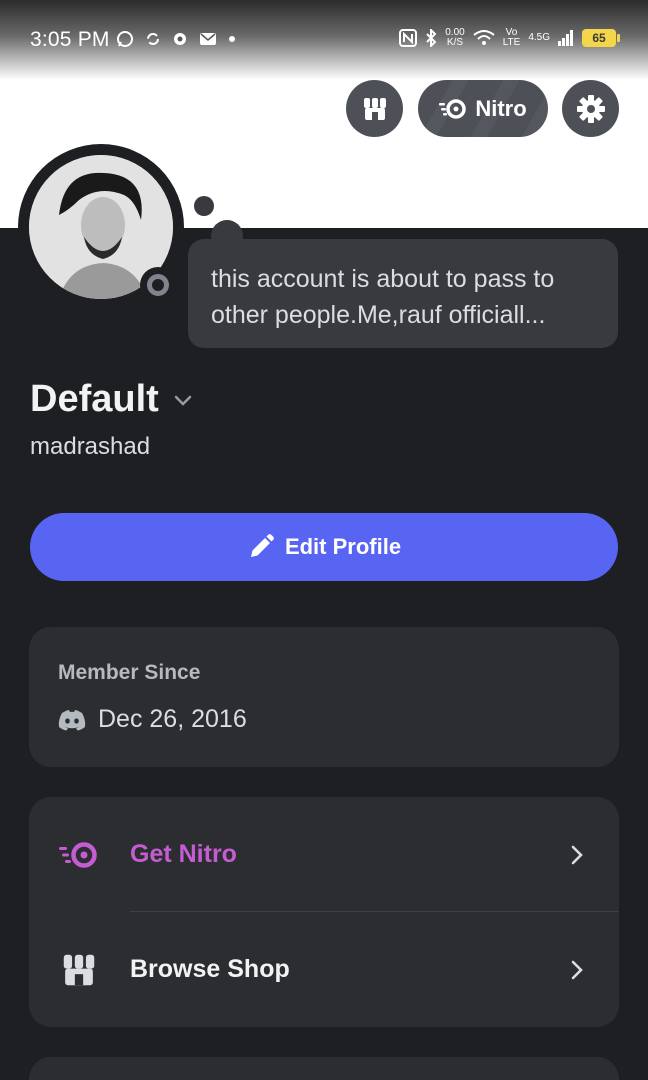  I want to click on battery-indicator: 65, so click(601, 38).